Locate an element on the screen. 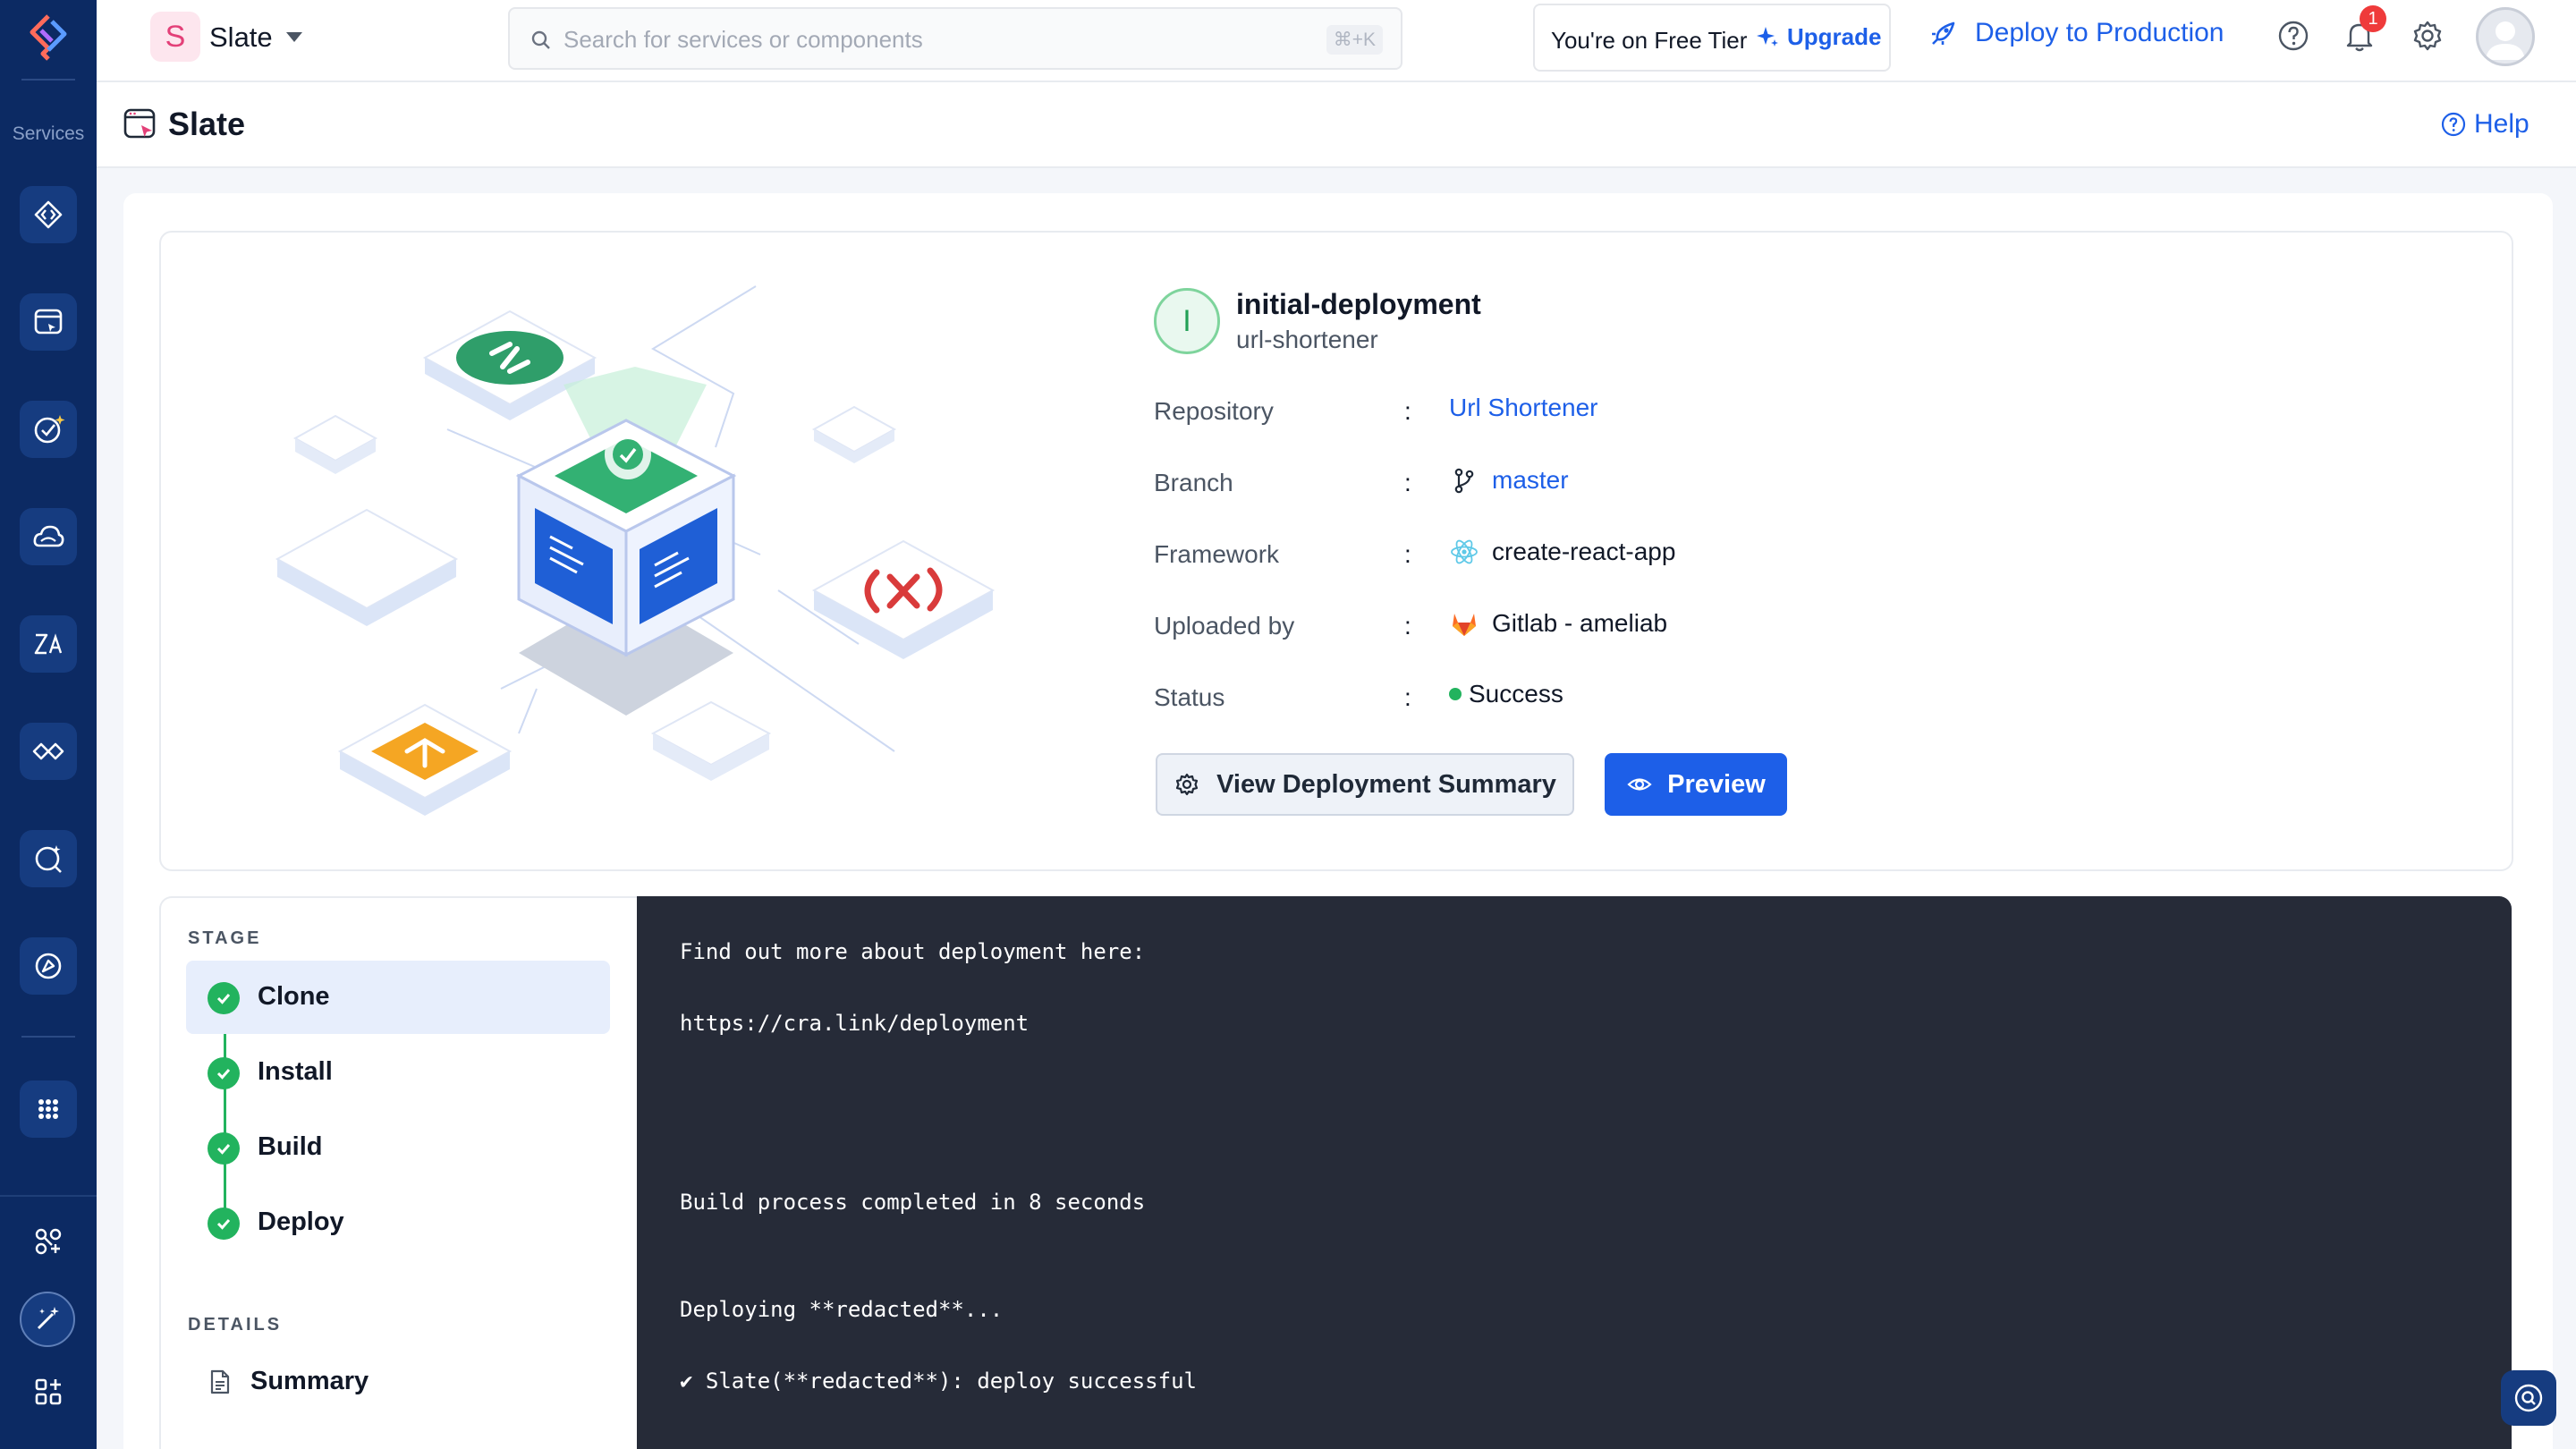 This screenshot has height=1449, width=2576. caret-down-icon is located at coordinates (294, 37).